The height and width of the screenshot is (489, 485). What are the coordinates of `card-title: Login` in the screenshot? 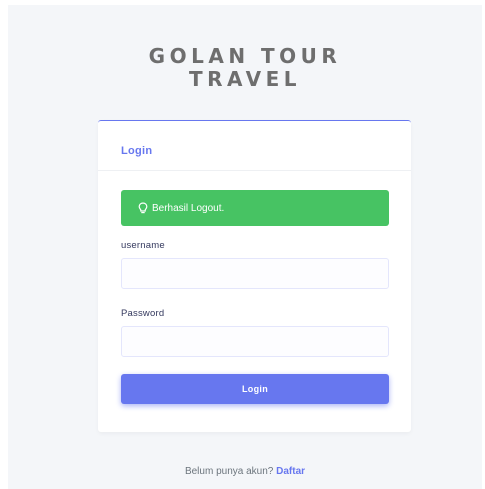 It's located at (137, 151).